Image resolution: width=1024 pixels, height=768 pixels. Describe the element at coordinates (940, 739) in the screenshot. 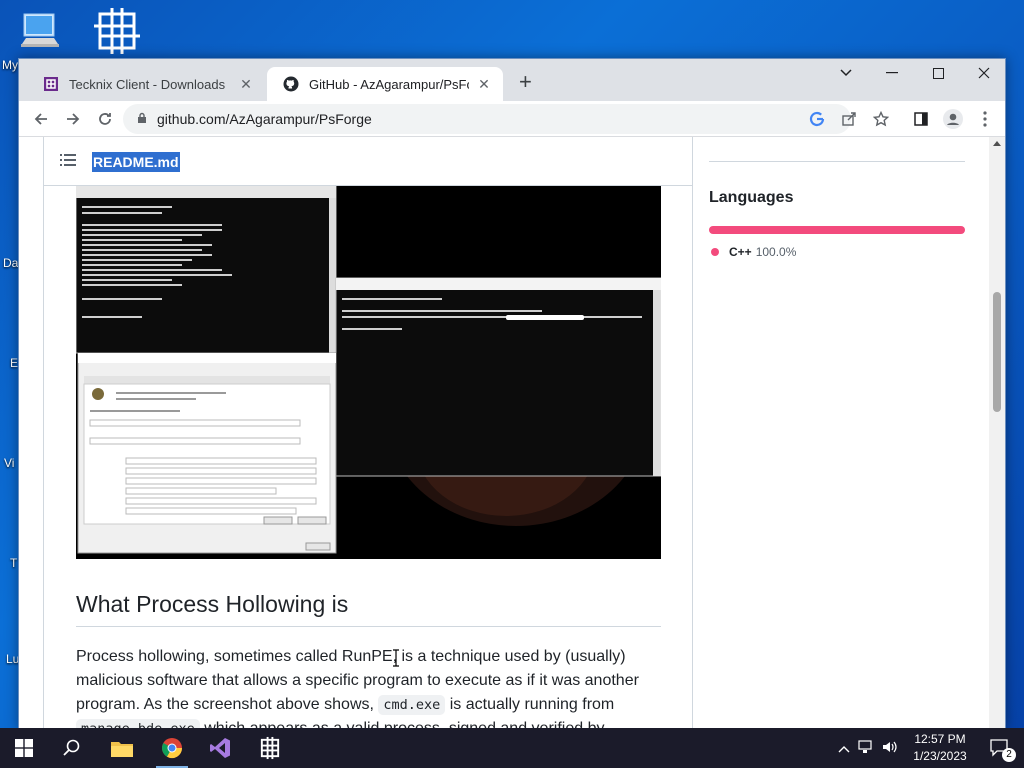

I see `clock-time: 12:57 PM` at that location.